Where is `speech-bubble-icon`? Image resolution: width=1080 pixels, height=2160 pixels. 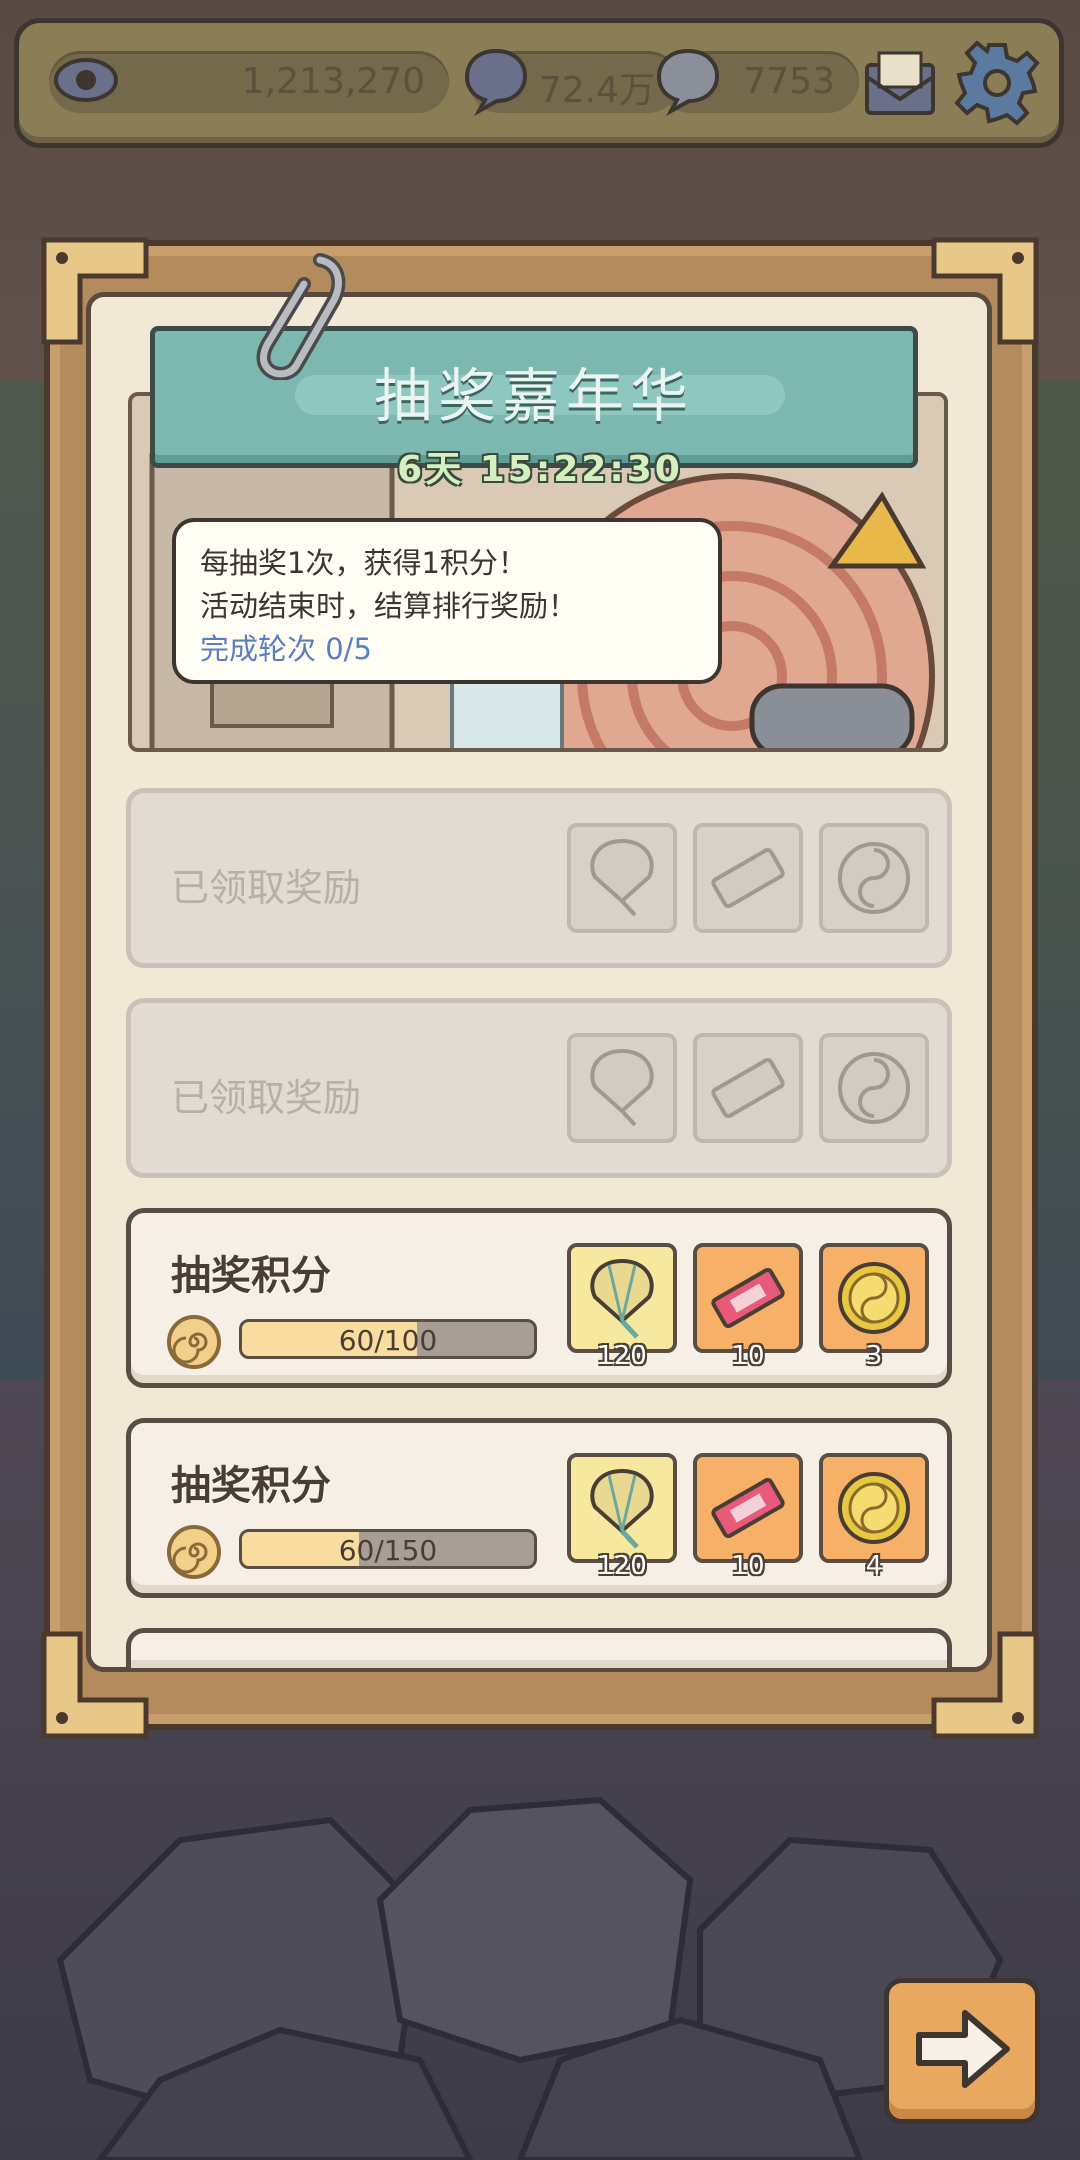
speech-bubble-icon is located at coordinates (496, 82).